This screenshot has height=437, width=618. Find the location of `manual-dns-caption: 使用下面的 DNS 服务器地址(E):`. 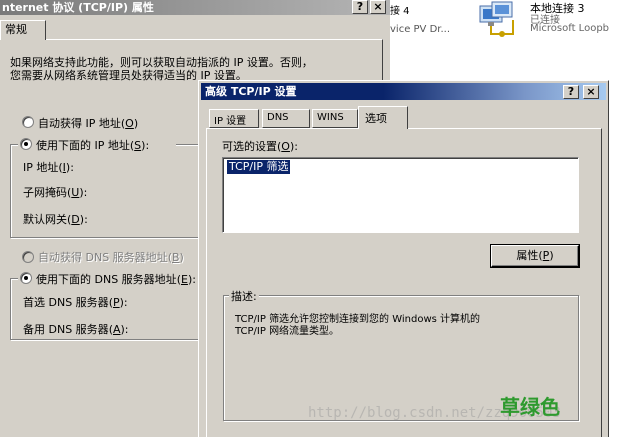

manual-dns-caption: 使用下面的 DNS 服务器地址(E): is located at coordinates (113, 278).